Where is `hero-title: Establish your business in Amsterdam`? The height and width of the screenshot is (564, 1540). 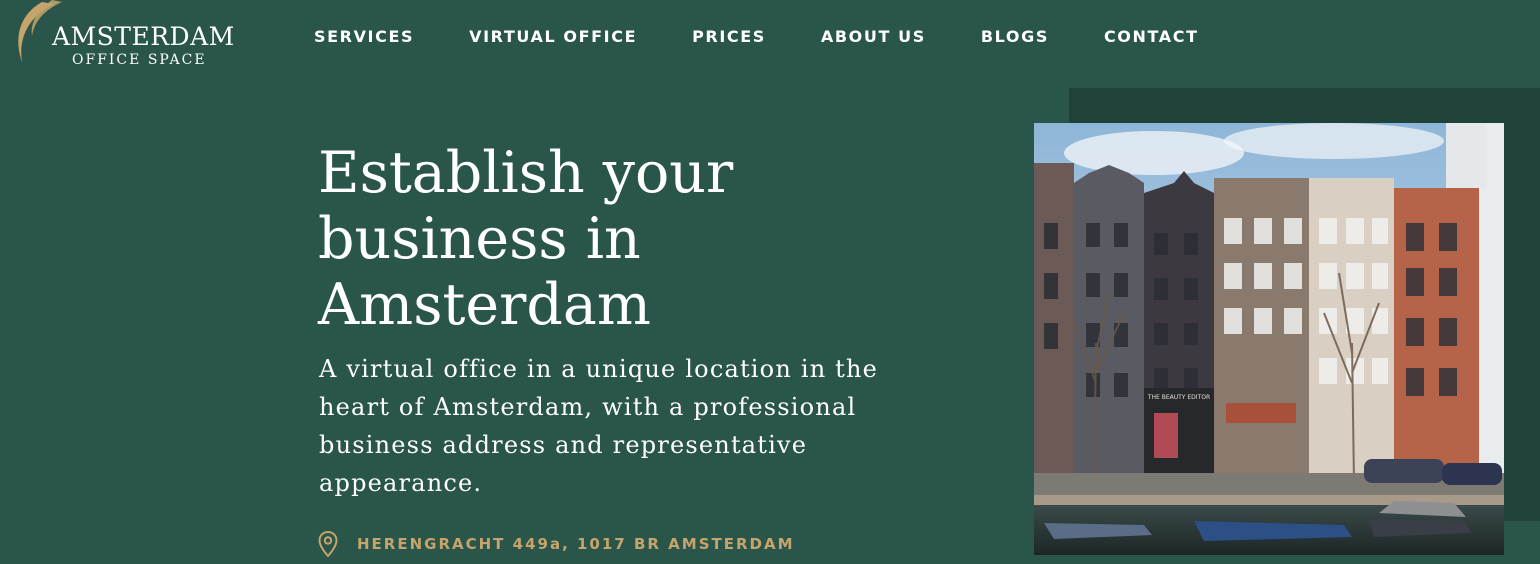
hero-title: Establish your business in Amsterdam is located at coordinates (526, 239).